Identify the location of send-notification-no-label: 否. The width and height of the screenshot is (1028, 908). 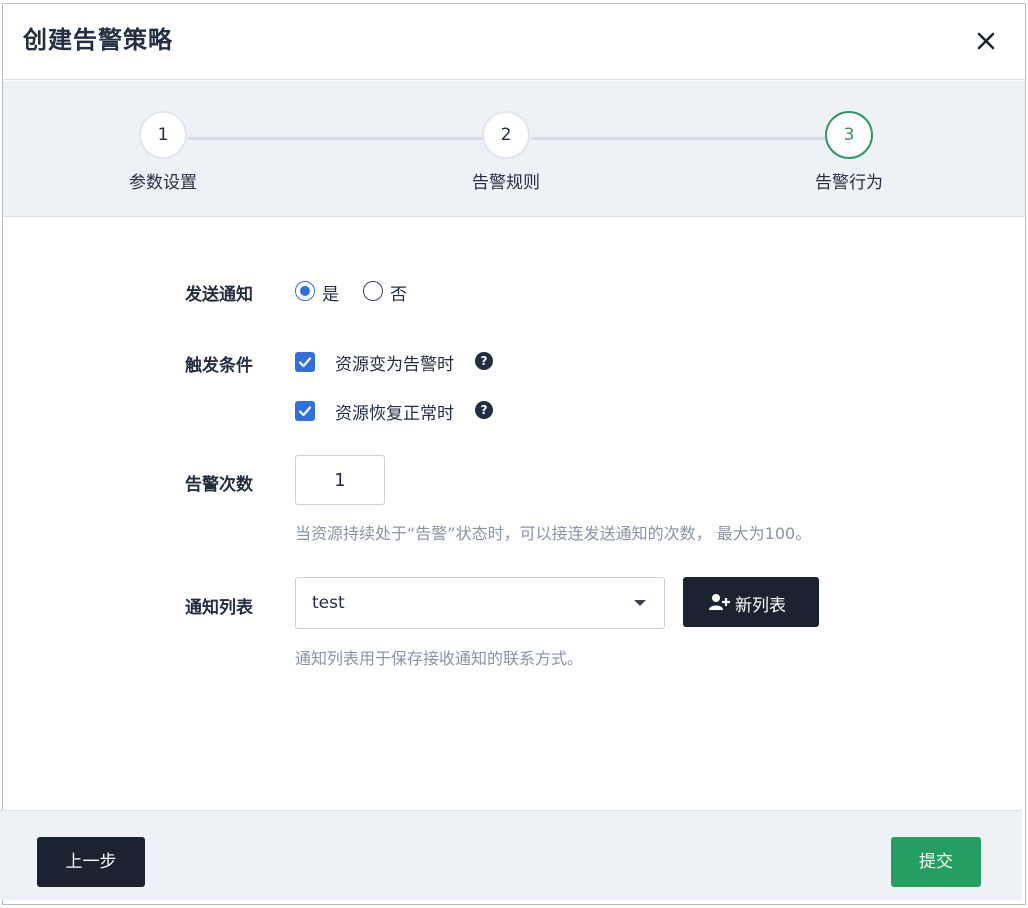
(398, 292).